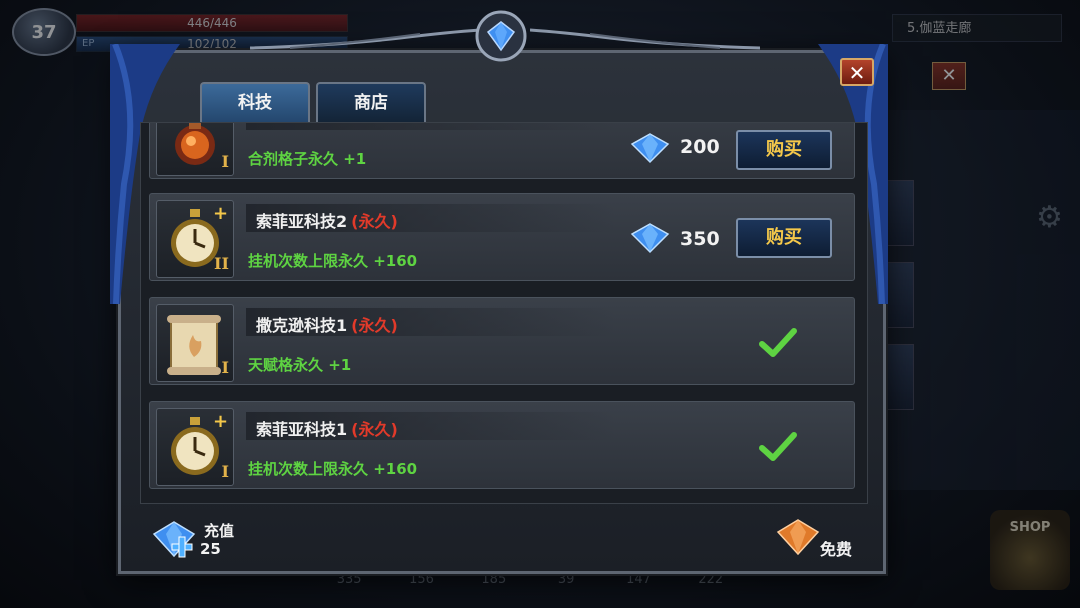  I want to click on list-item: + I 索菲亚科技1 (永久) 挂机次数上限永久 +160, so click(502, 445).